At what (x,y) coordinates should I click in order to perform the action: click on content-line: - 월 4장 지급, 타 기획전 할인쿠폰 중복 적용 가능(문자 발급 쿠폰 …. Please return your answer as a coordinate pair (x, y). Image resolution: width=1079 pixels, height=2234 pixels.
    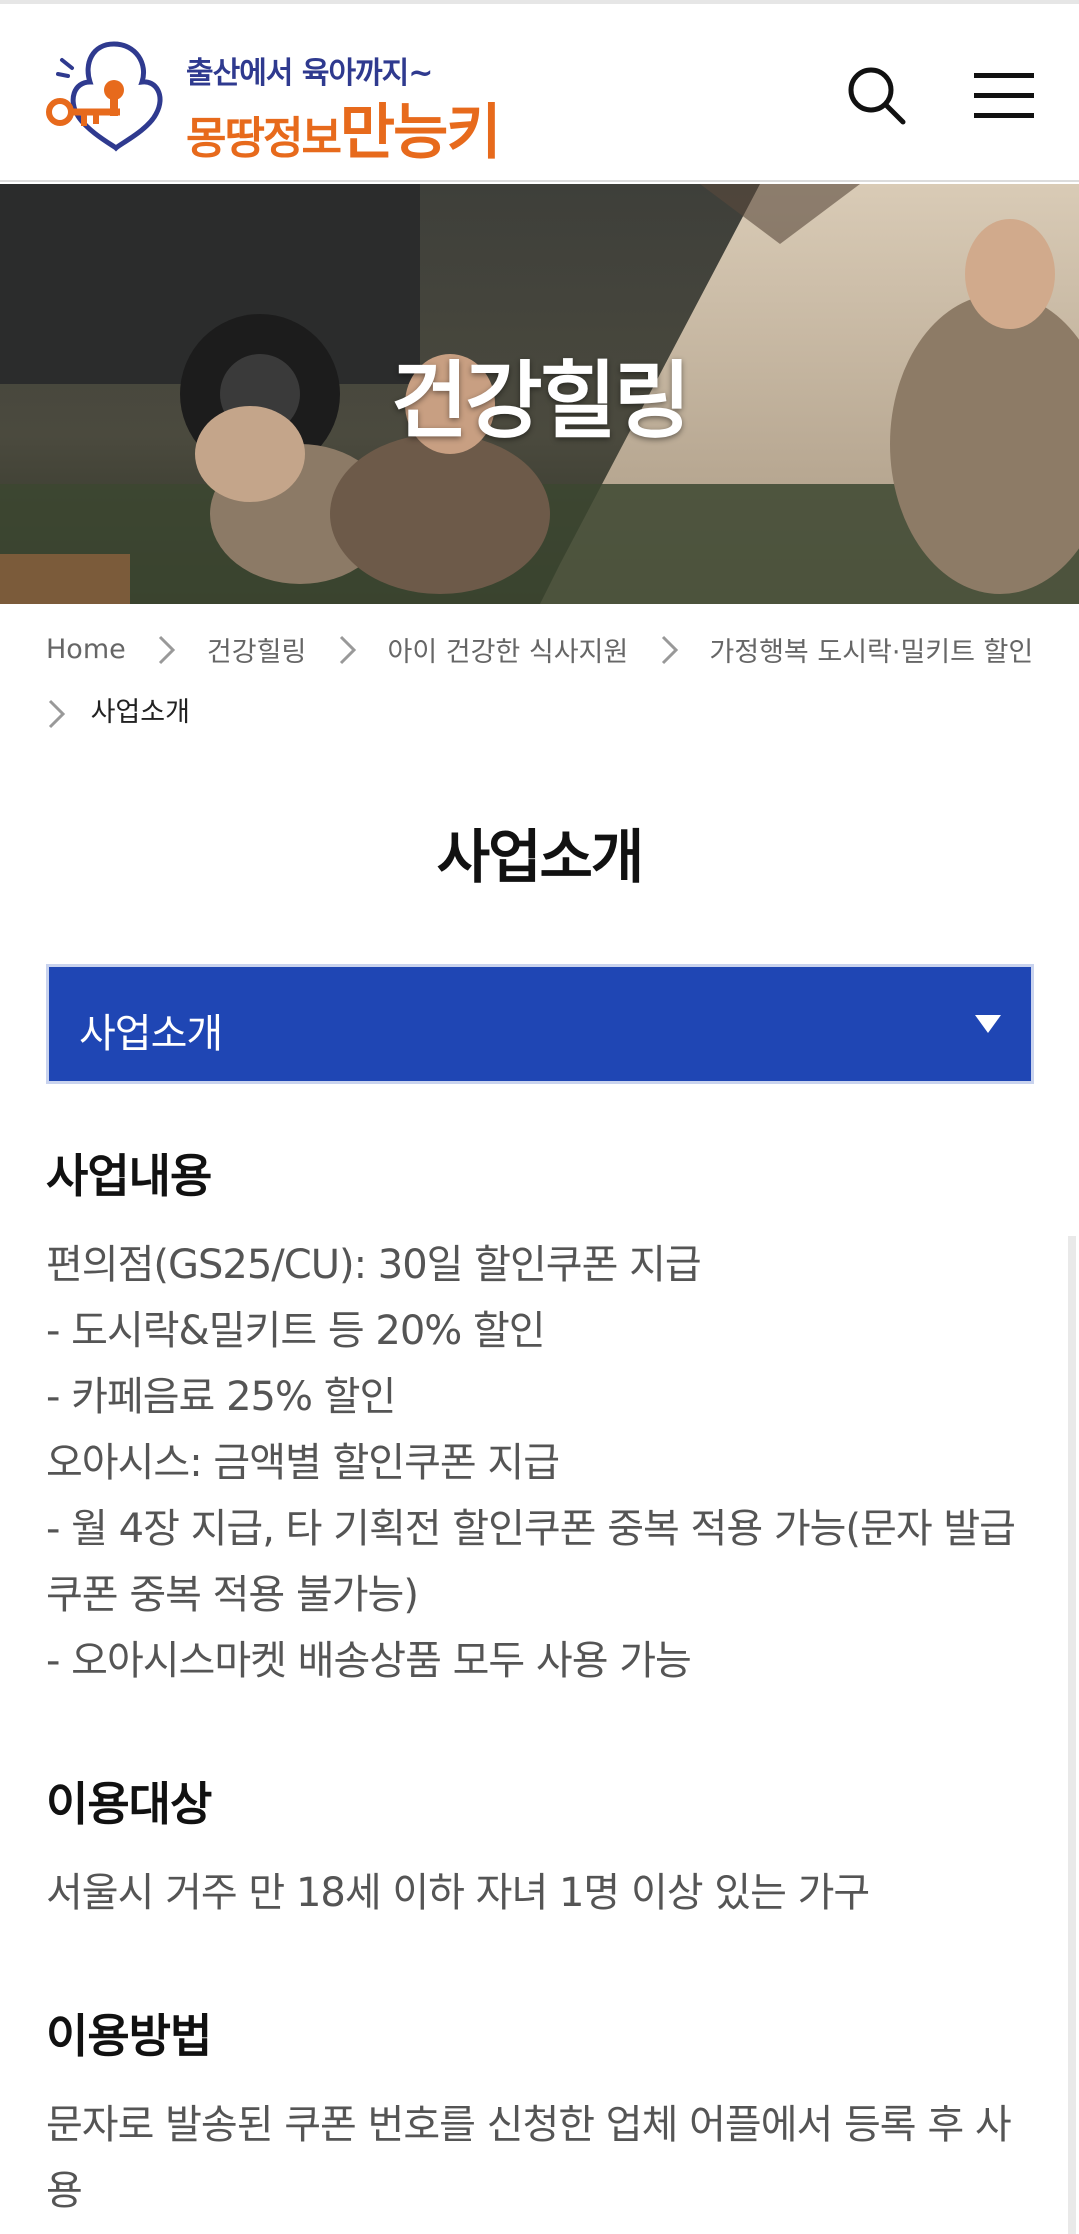
    Looking at the image, I should click on (531, 1562).